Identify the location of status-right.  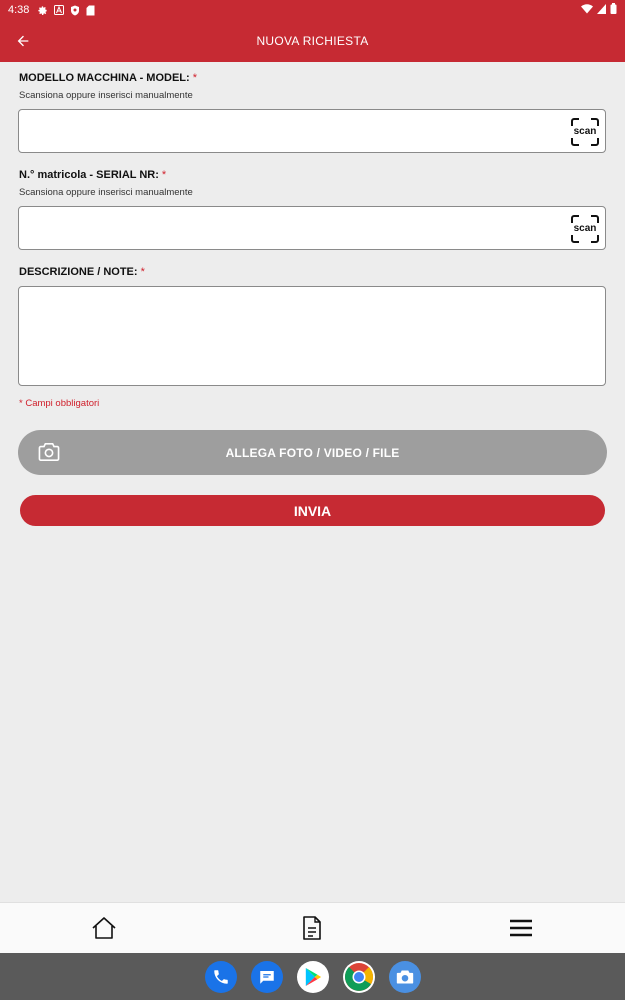
(599, 10).